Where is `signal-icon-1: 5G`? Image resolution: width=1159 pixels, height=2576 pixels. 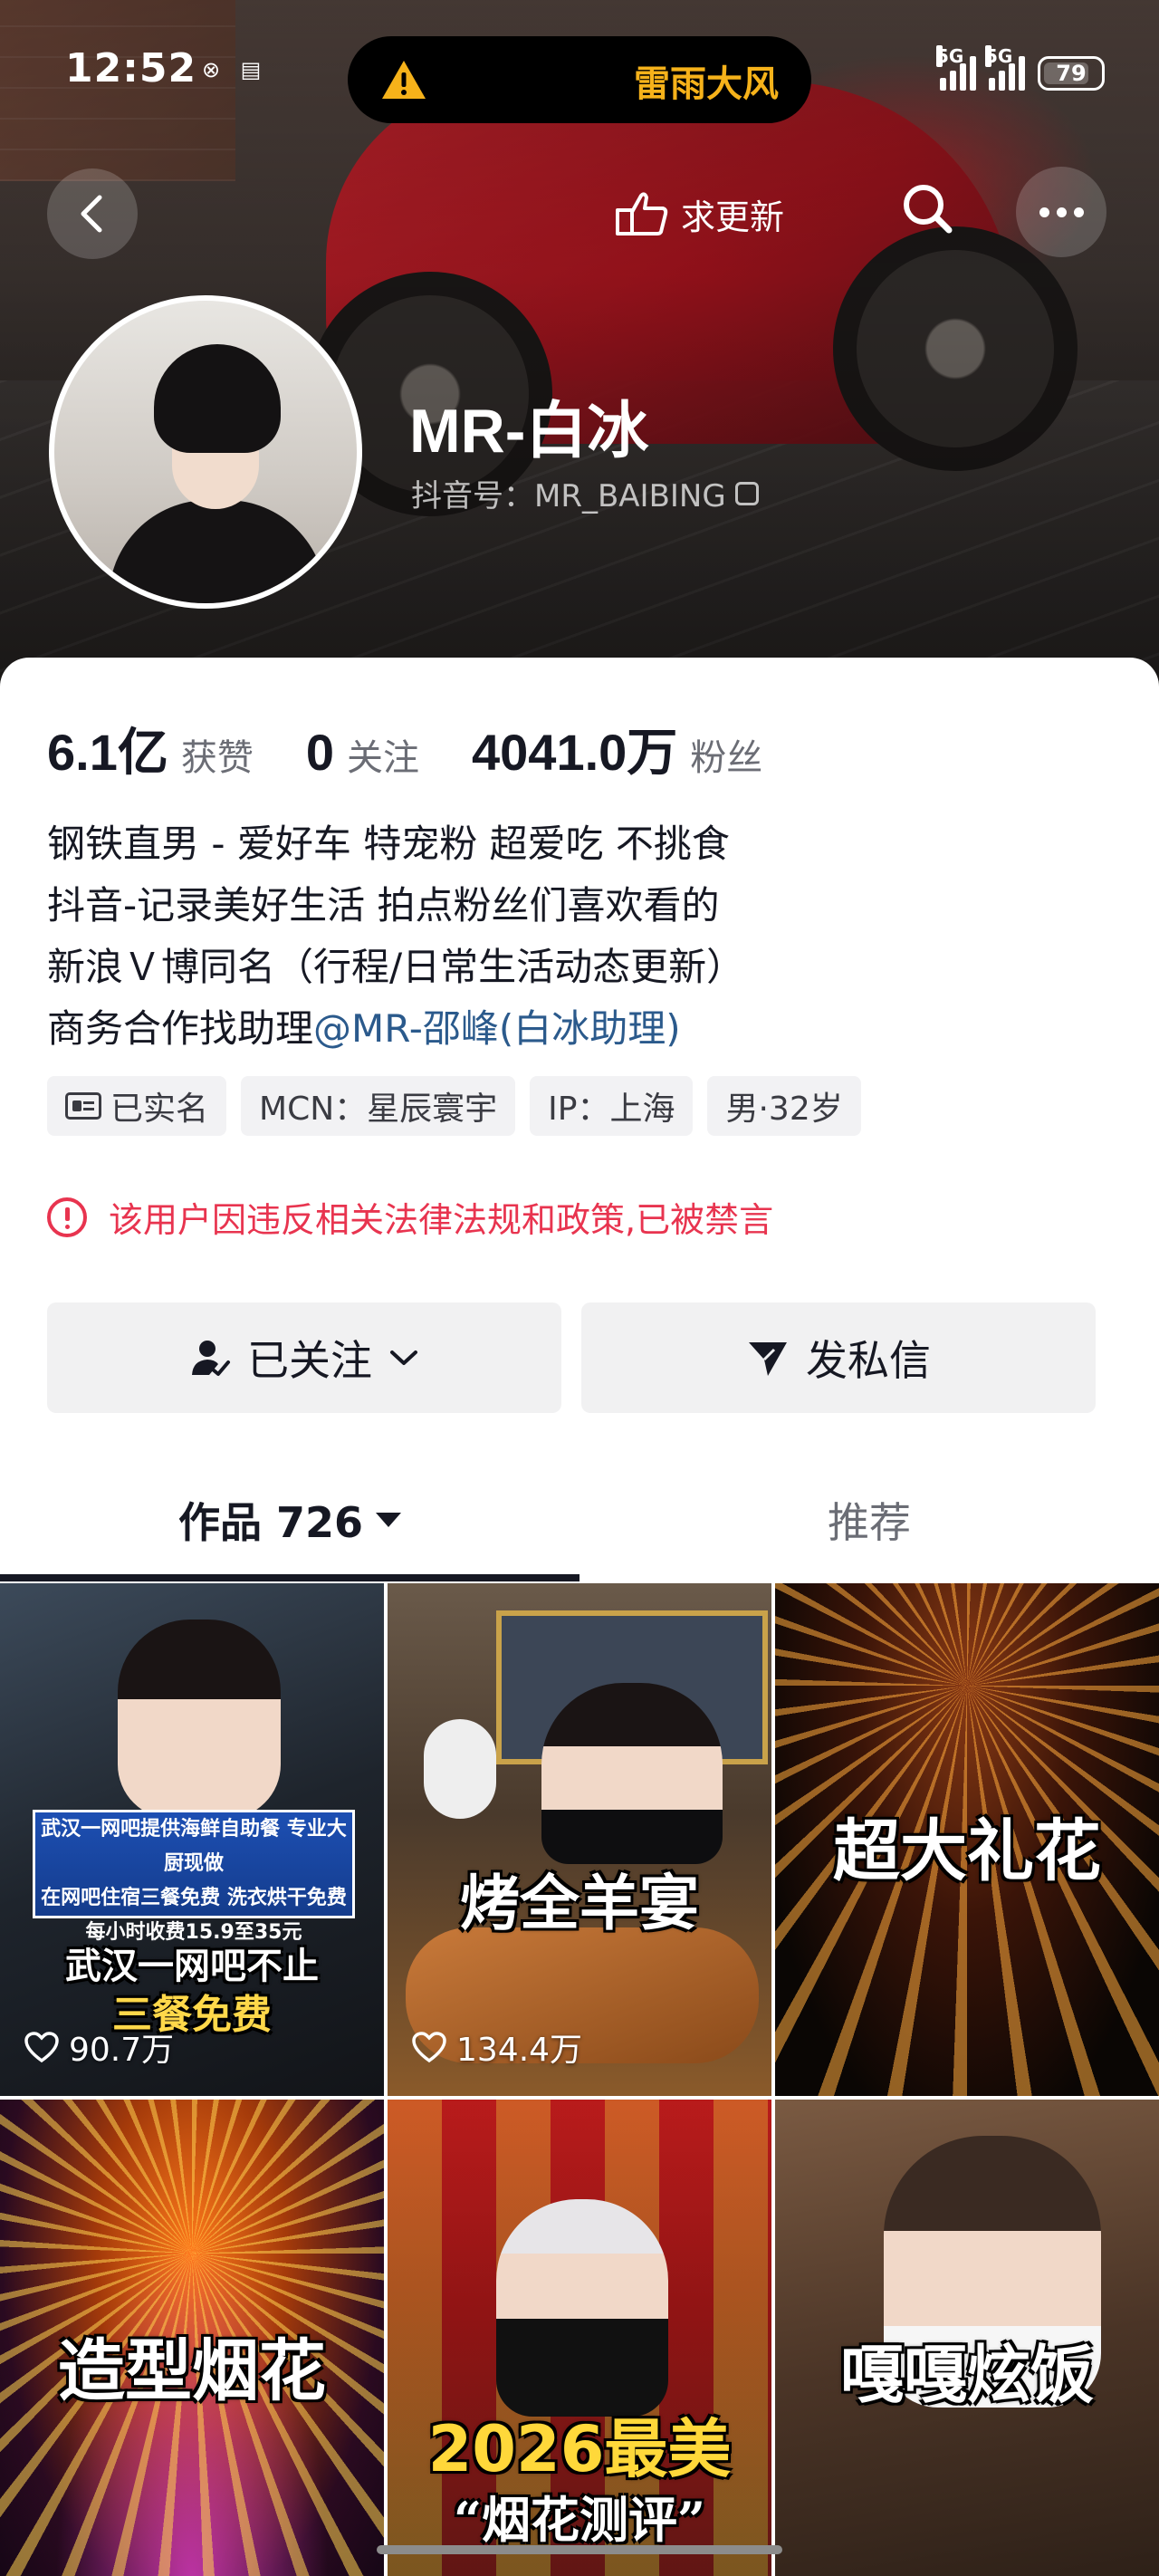 signal-icon-1: 5G is located at coordinates (956, 68).